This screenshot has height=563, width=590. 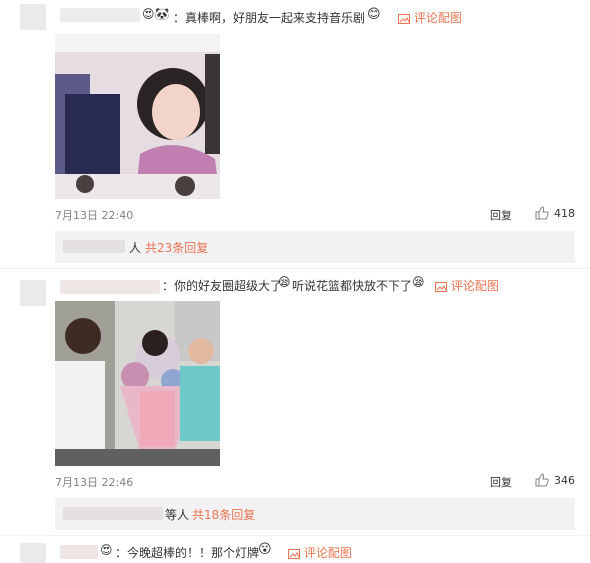 I want to click on emoji-icon: 😍🐼, so click(x=156, y=14).